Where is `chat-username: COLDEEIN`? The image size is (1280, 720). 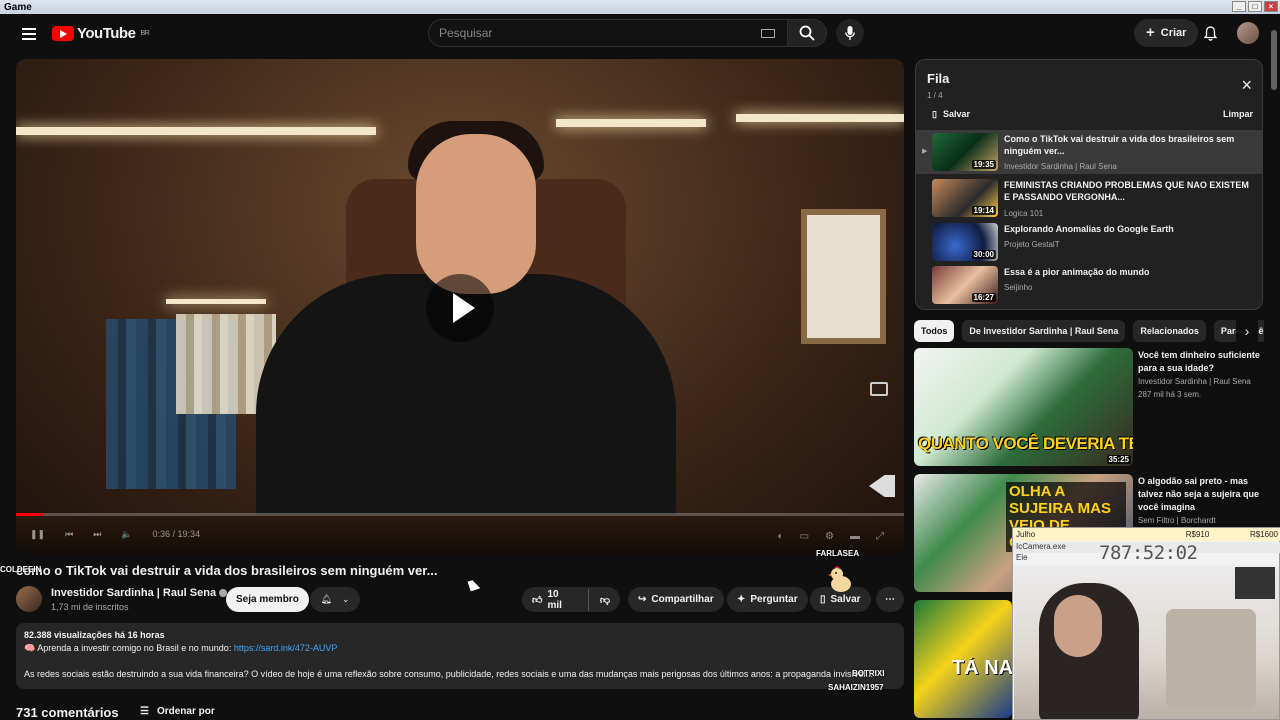 chat-username: COLDEEIN is located at coordinates (21, 569).